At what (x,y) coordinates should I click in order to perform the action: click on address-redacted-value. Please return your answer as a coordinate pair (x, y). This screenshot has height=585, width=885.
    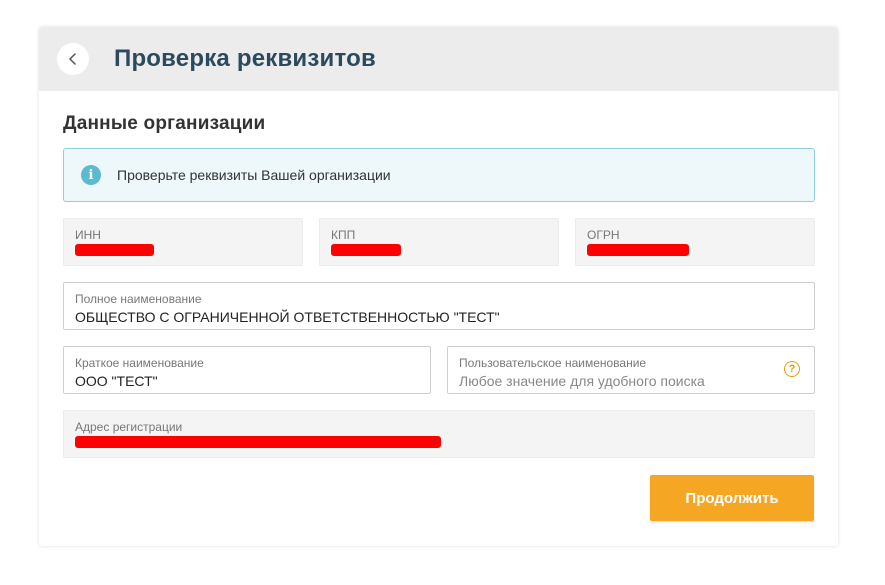
    Looking at the image, I should click on (258, 442).